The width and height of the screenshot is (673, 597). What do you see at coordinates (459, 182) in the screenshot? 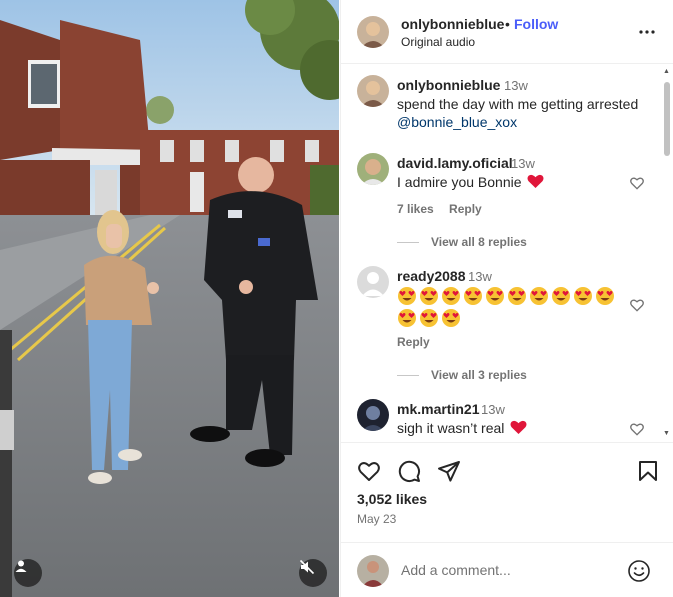
I see `comment-text-content: I admire you Bonnie` at bounding box center [459, 182].